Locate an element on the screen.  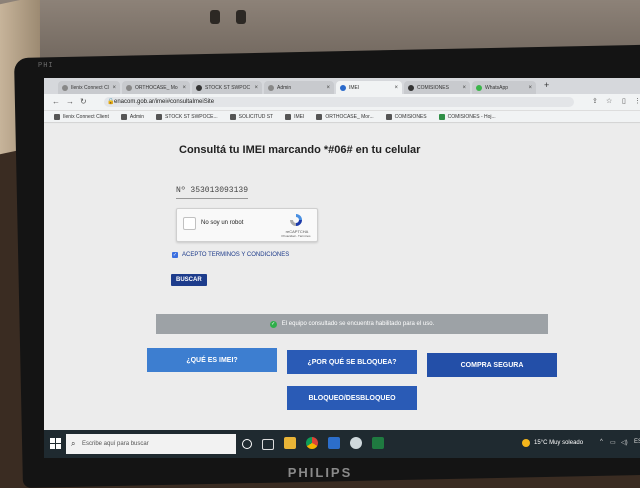
language-indicator: ES is located at coordinates (637, 442).